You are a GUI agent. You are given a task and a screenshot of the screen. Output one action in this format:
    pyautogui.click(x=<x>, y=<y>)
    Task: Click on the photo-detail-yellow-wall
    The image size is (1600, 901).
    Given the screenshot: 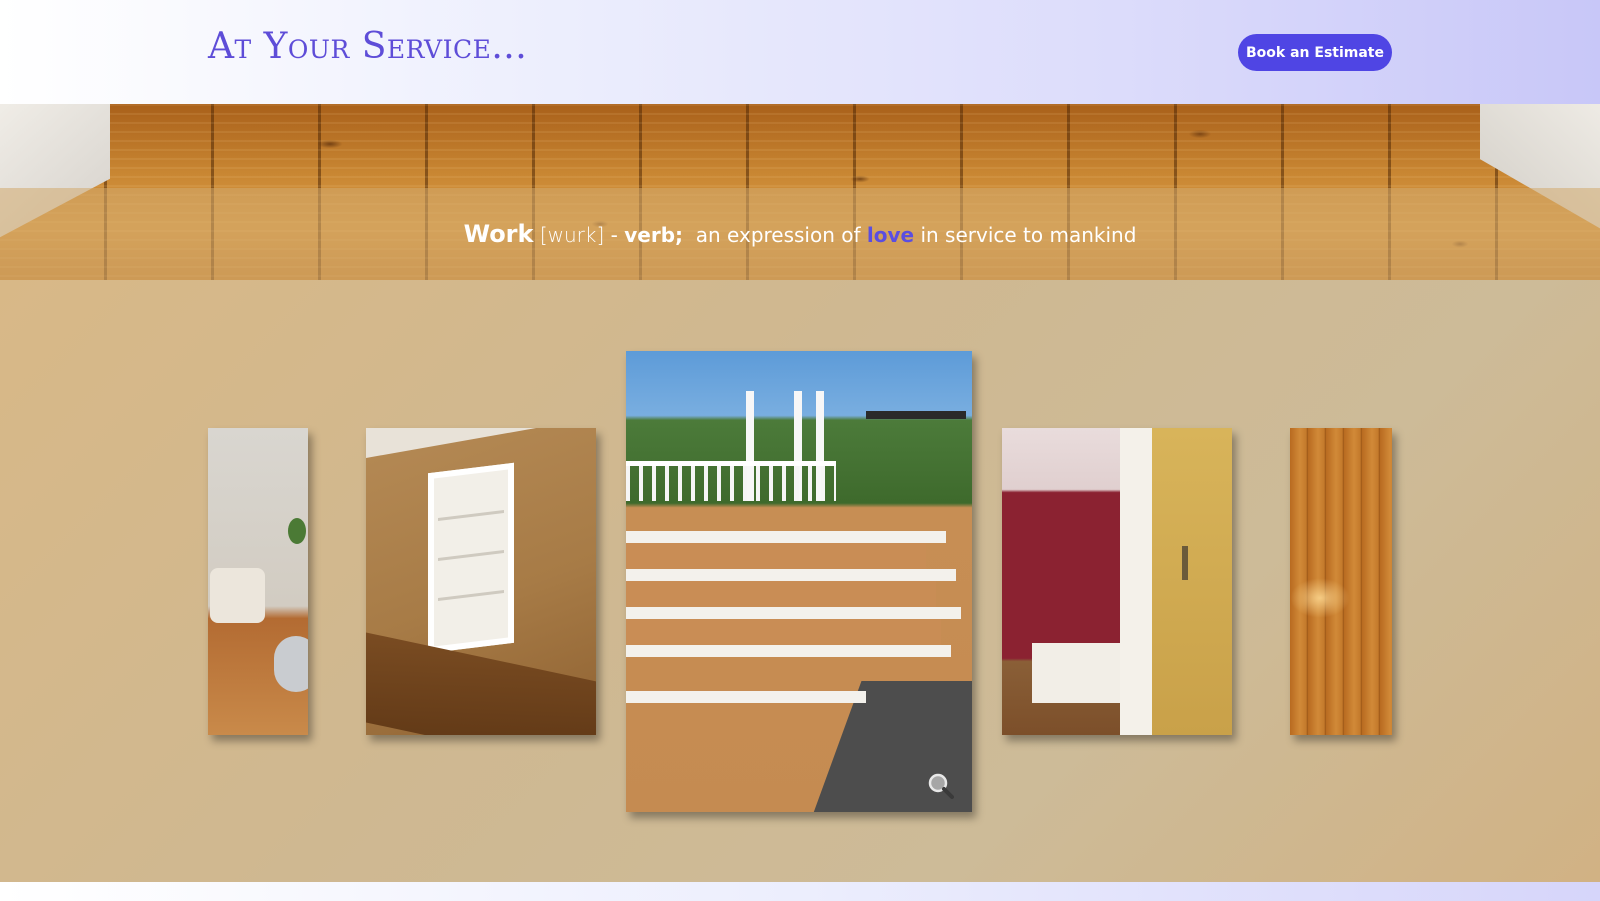 What is the action you would take?
    pyautogui.click(x=1192, y=581)
    